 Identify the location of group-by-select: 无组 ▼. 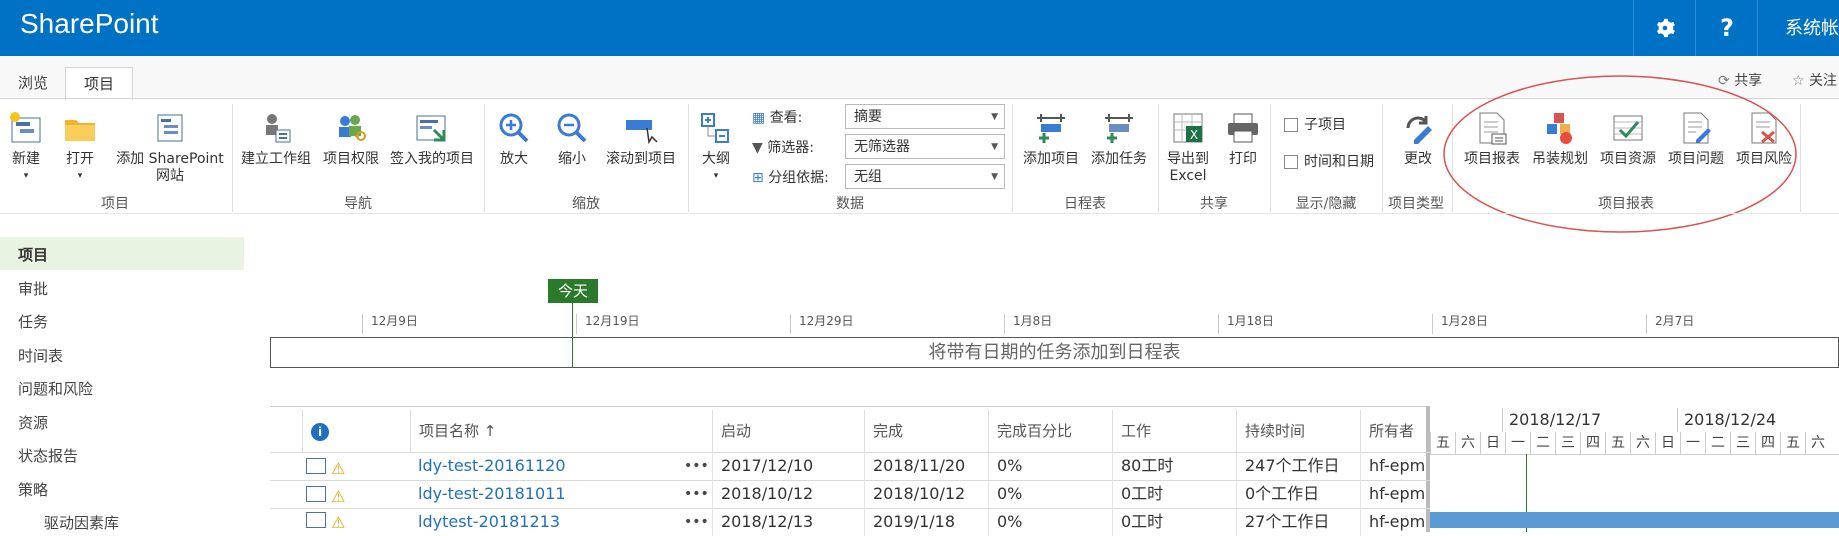
(925, 176).